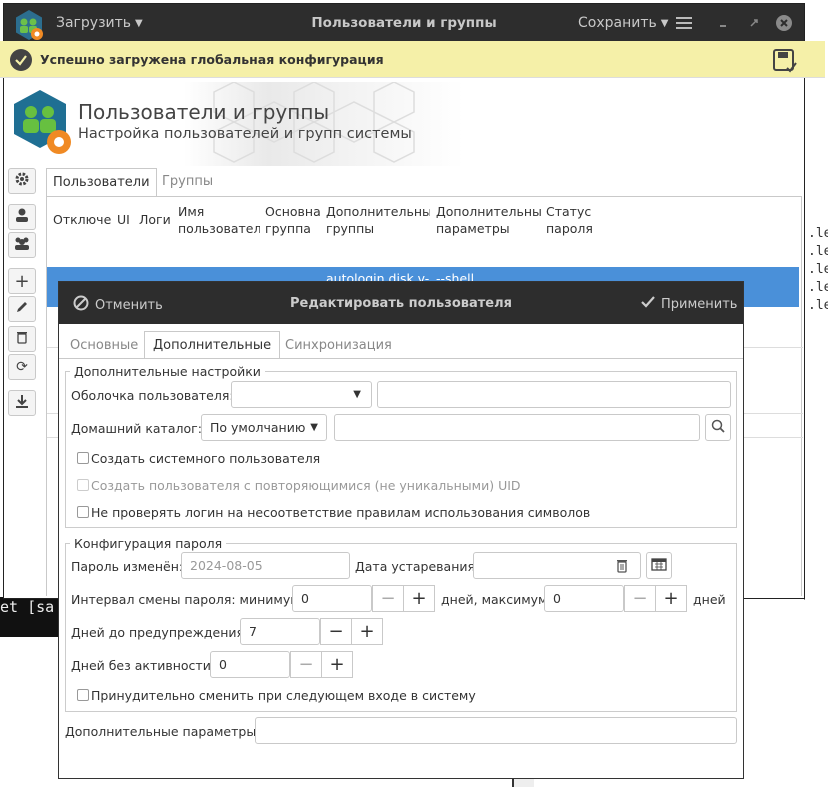 This screenshot has width=828, height=787. I want to click on edit-button, so click(22, 309).